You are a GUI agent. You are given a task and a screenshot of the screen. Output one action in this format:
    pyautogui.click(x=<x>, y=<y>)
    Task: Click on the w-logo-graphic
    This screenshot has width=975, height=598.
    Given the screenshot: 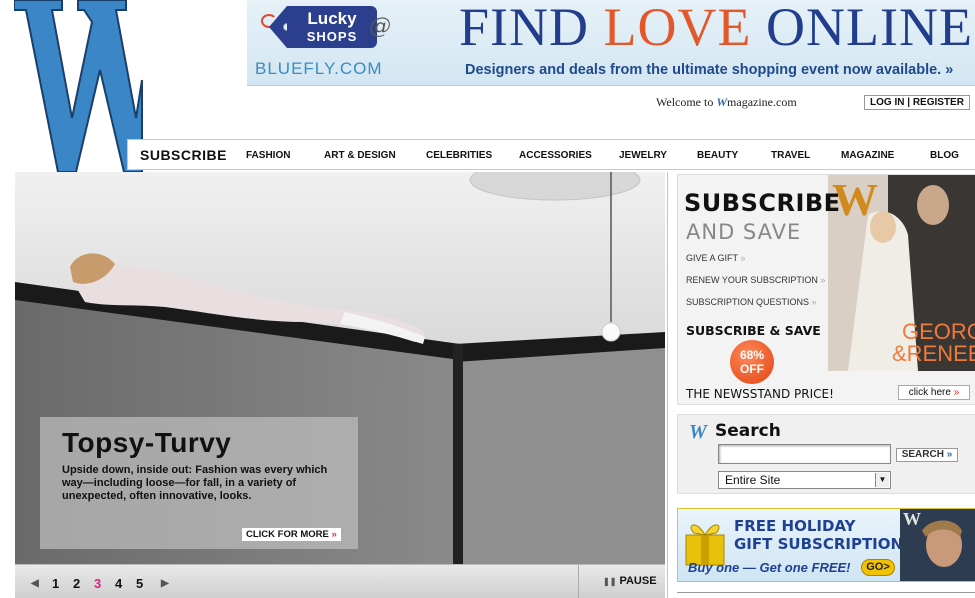 What is the action you would take?
    pyautogui.click(x=78, y=86)
    